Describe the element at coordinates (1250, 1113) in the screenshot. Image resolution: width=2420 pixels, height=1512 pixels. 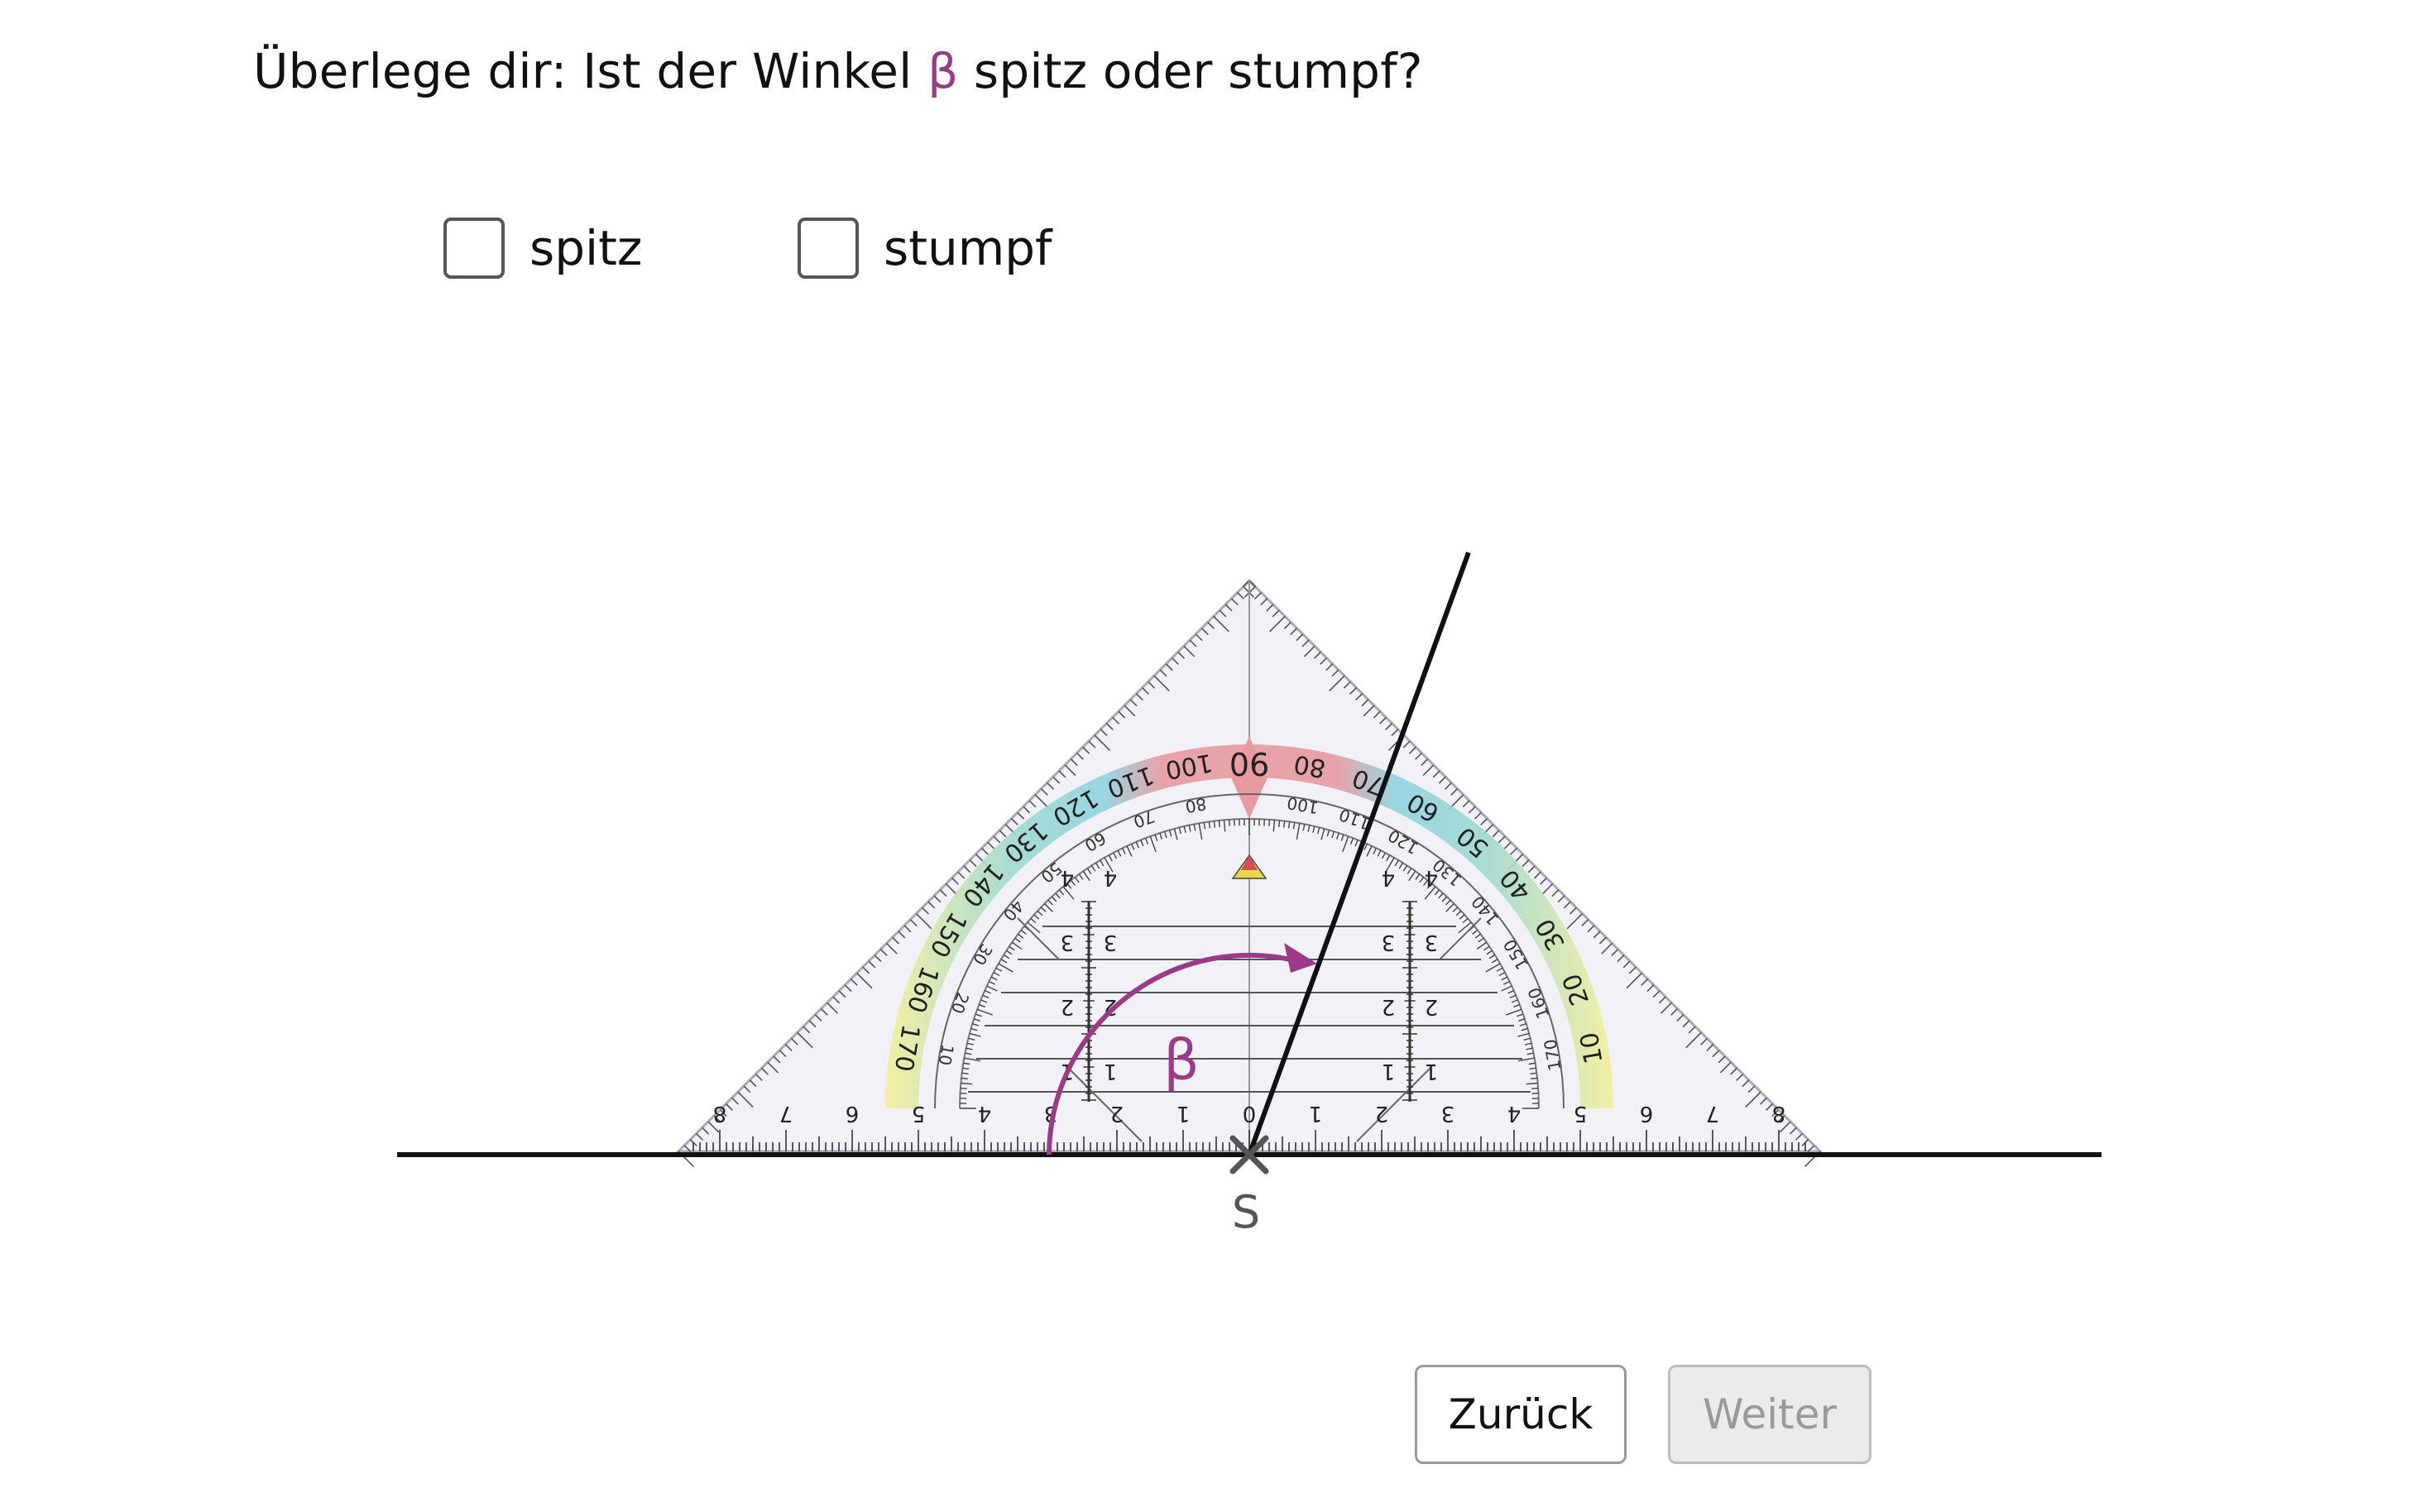
I see `base-ruler-label: 0` at that location.